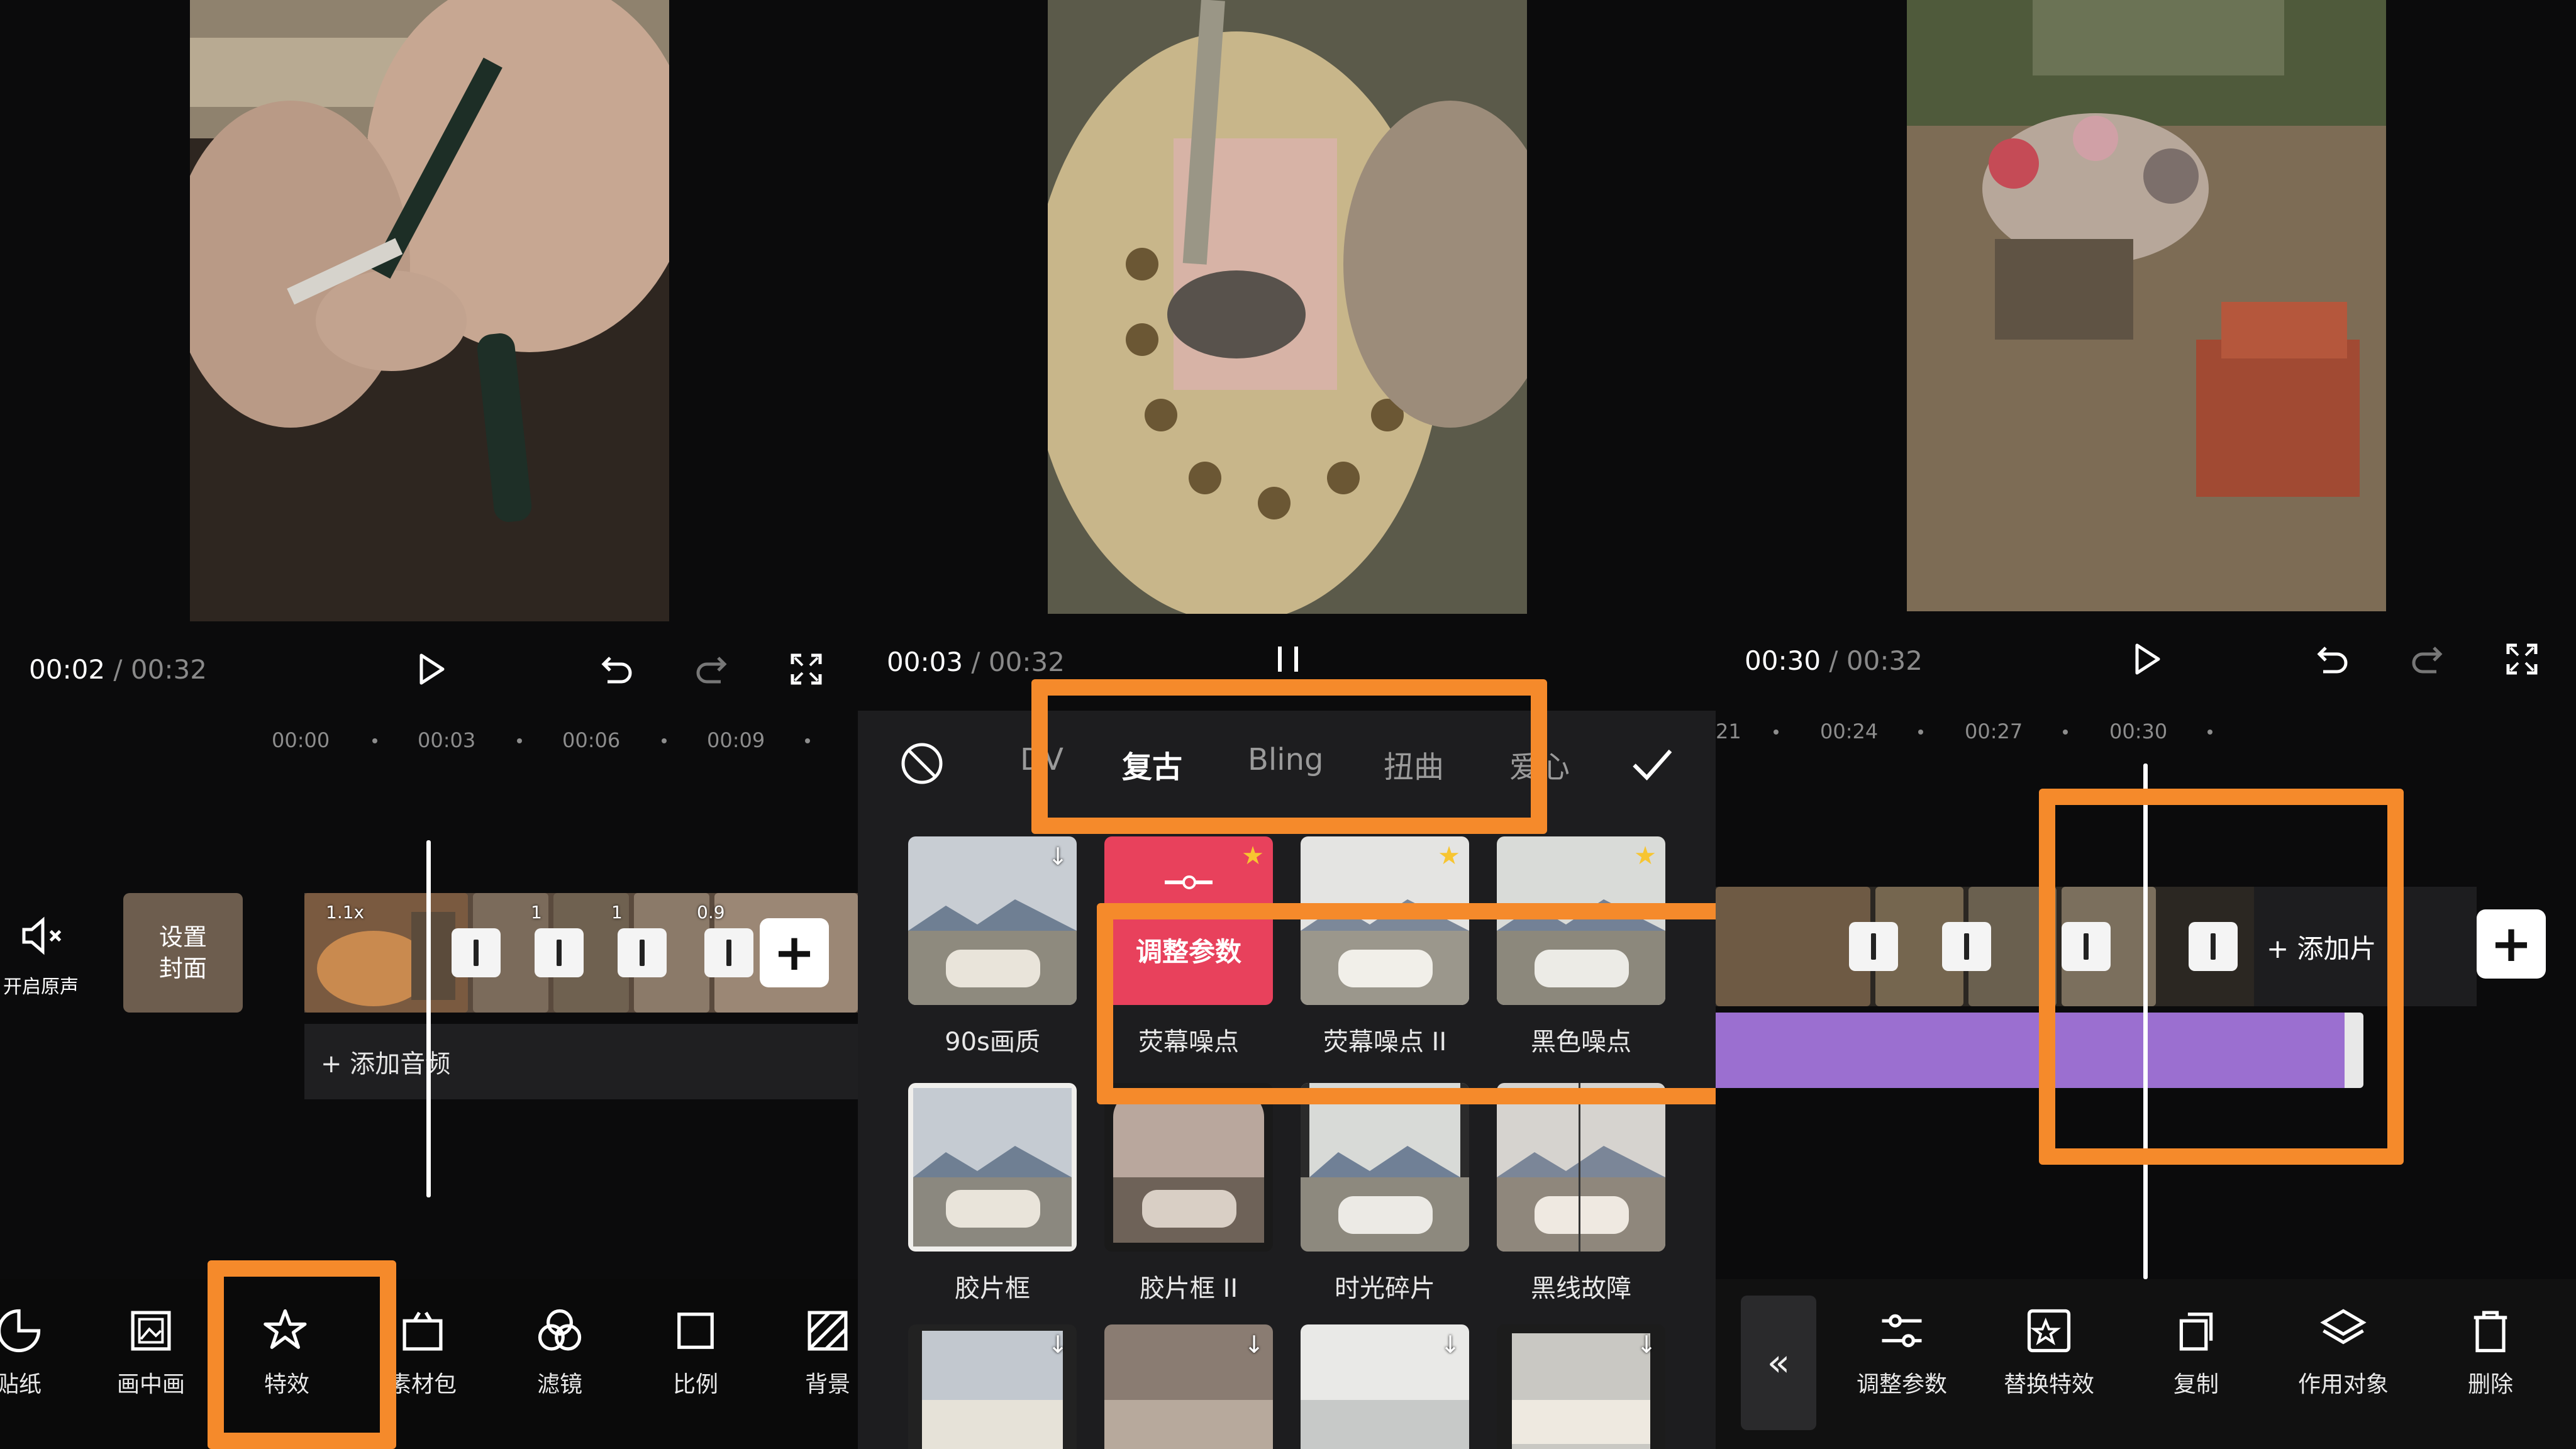 Image resolution: width=2576 pixels, height=1449 pixels. Describe the element at coordinates (1288, 659) in the screenshot. I see `pause-icon` at that location.